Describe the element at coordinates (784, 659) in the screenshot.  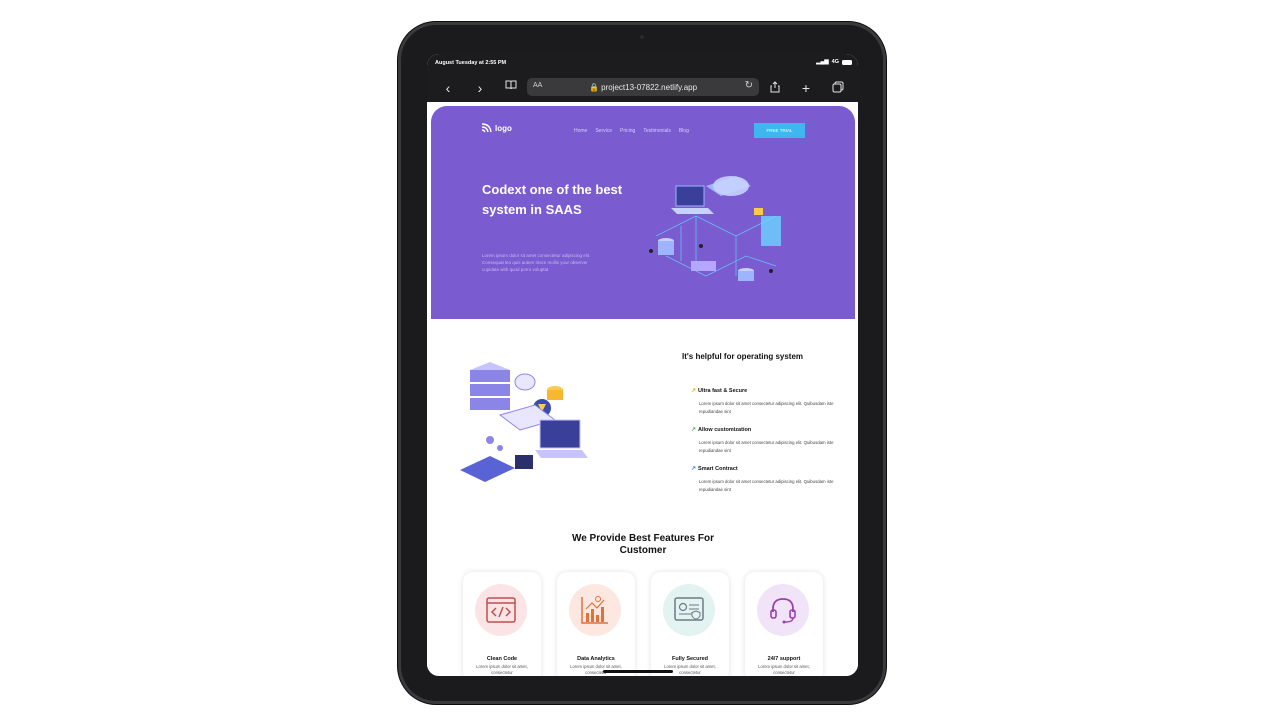
I see `card-title: 24/7 support` at that location.